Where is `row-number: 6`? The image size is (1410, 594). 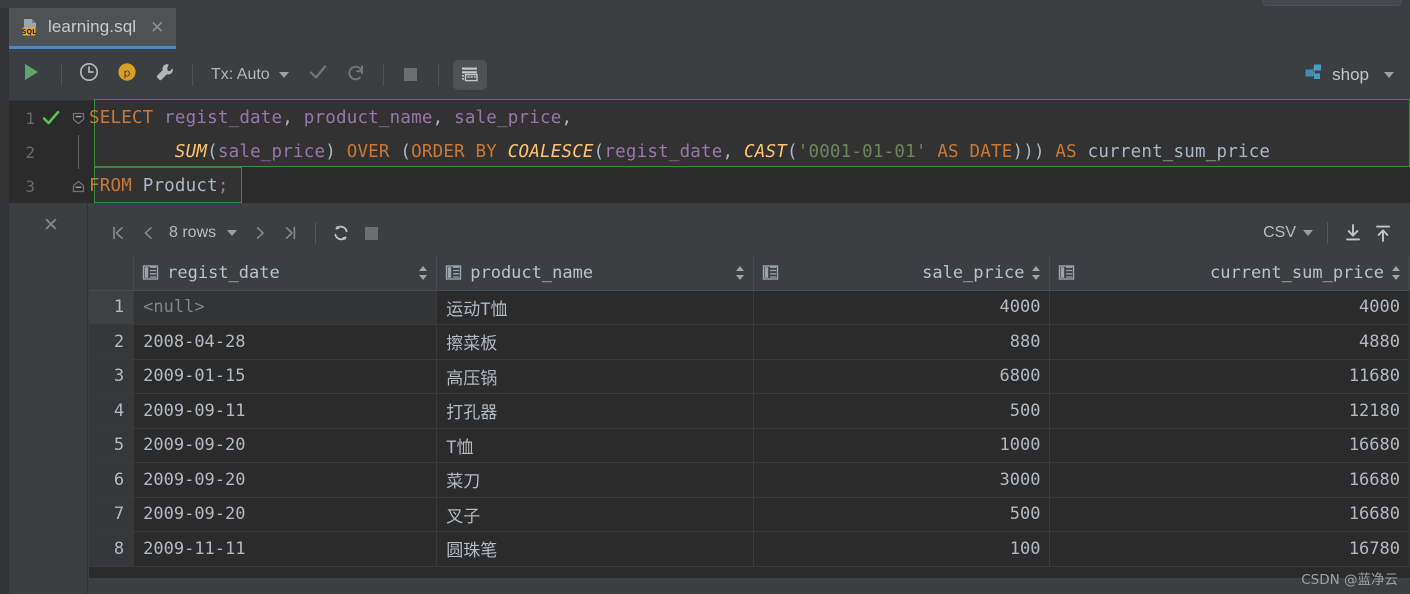
row-number: 6 is located at coordinates (112, 480).